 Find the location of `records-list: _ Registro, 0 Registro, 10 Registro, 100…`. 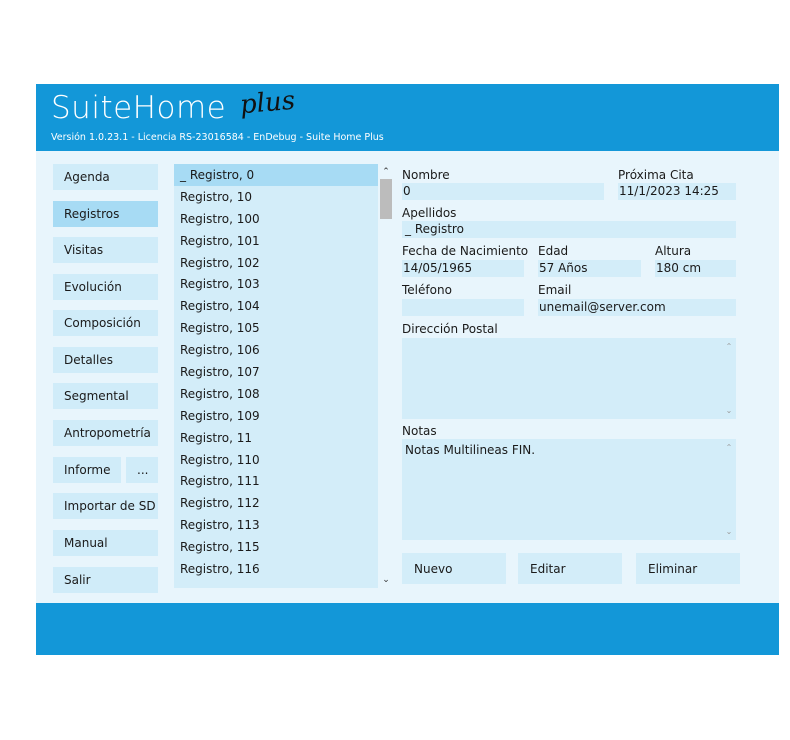

records-list: _ Registro, 0 Registro, 10 Registro, 100… is located at coordinates (276, 376).